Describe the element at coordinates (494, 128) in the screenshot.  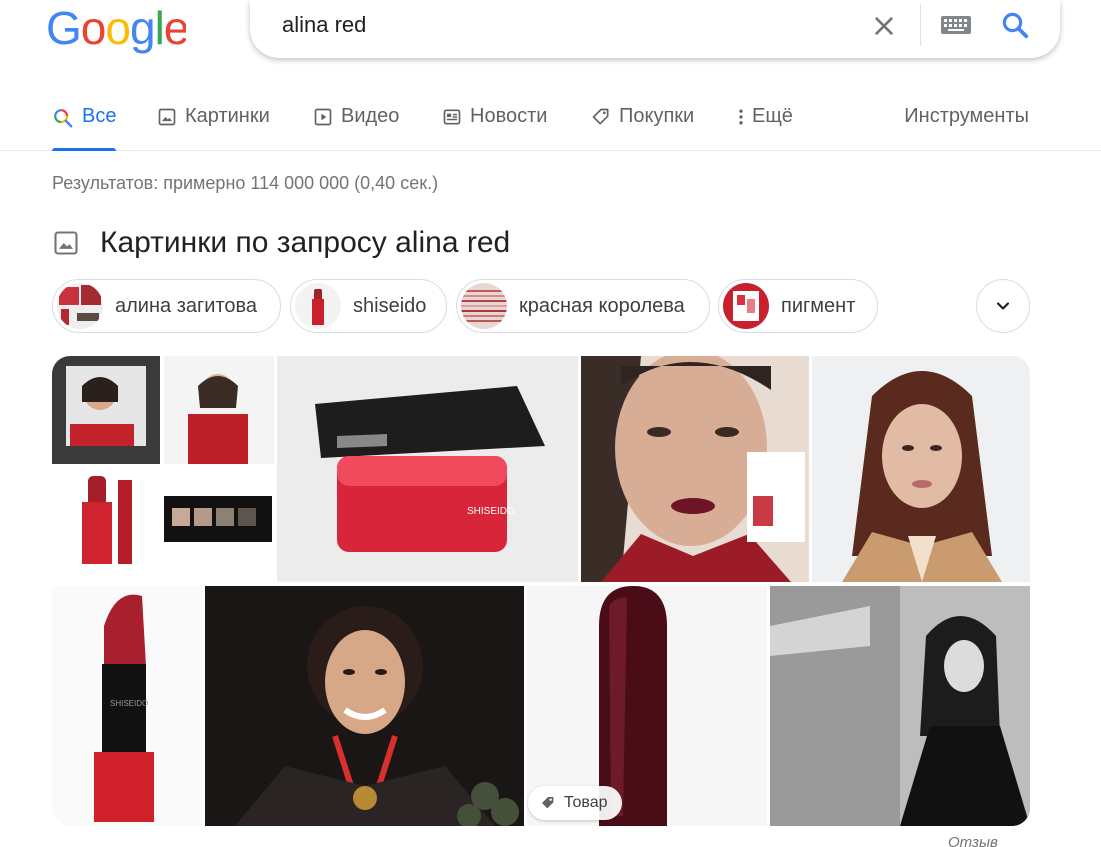
I see `tab-news: Новости` at that location.